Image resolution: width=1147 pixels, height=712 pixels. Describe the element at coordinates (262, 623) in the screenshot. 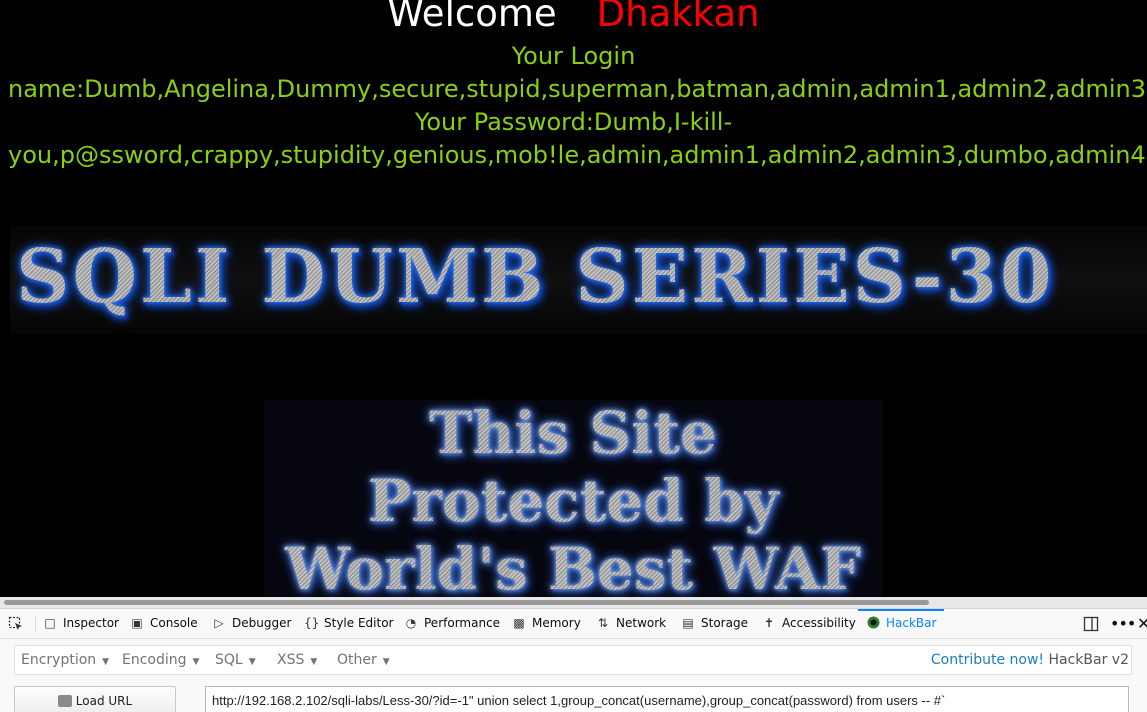

I see `tab-debugger-label: Debugger` at that location.